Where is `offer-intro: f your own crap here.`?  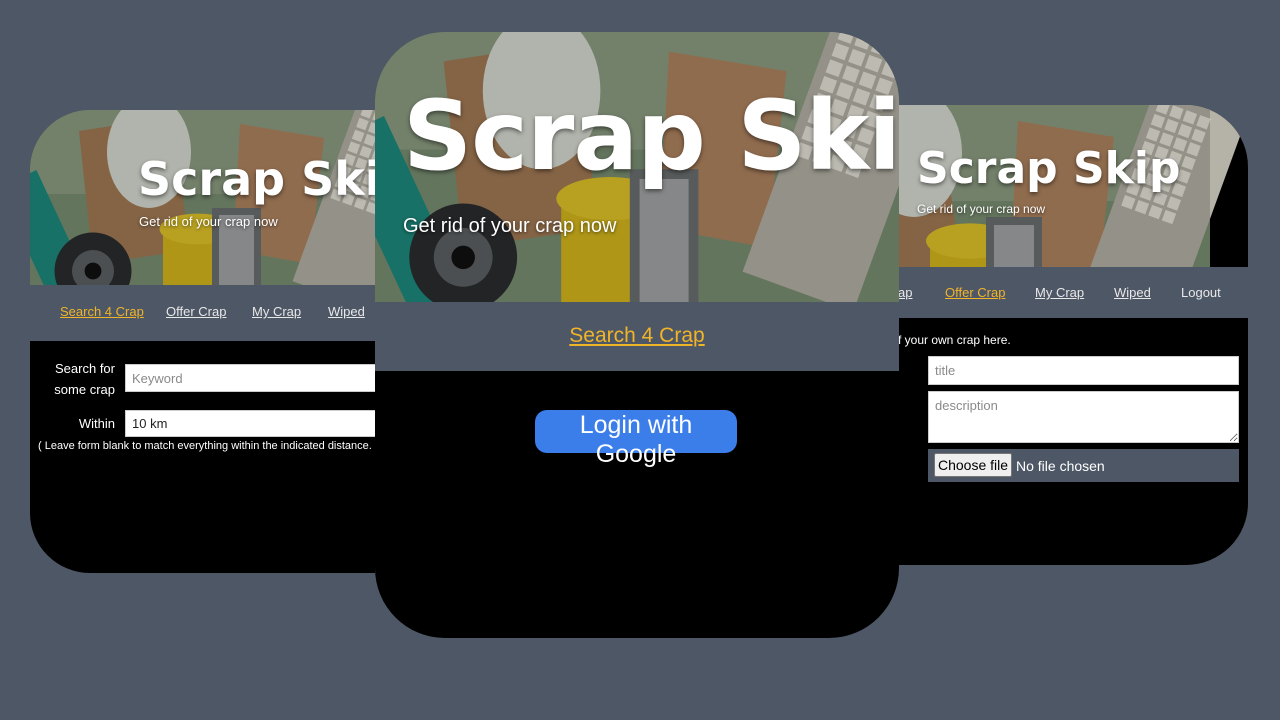 offer-intro: f your own crap here. is located at coordinates (954, 340).